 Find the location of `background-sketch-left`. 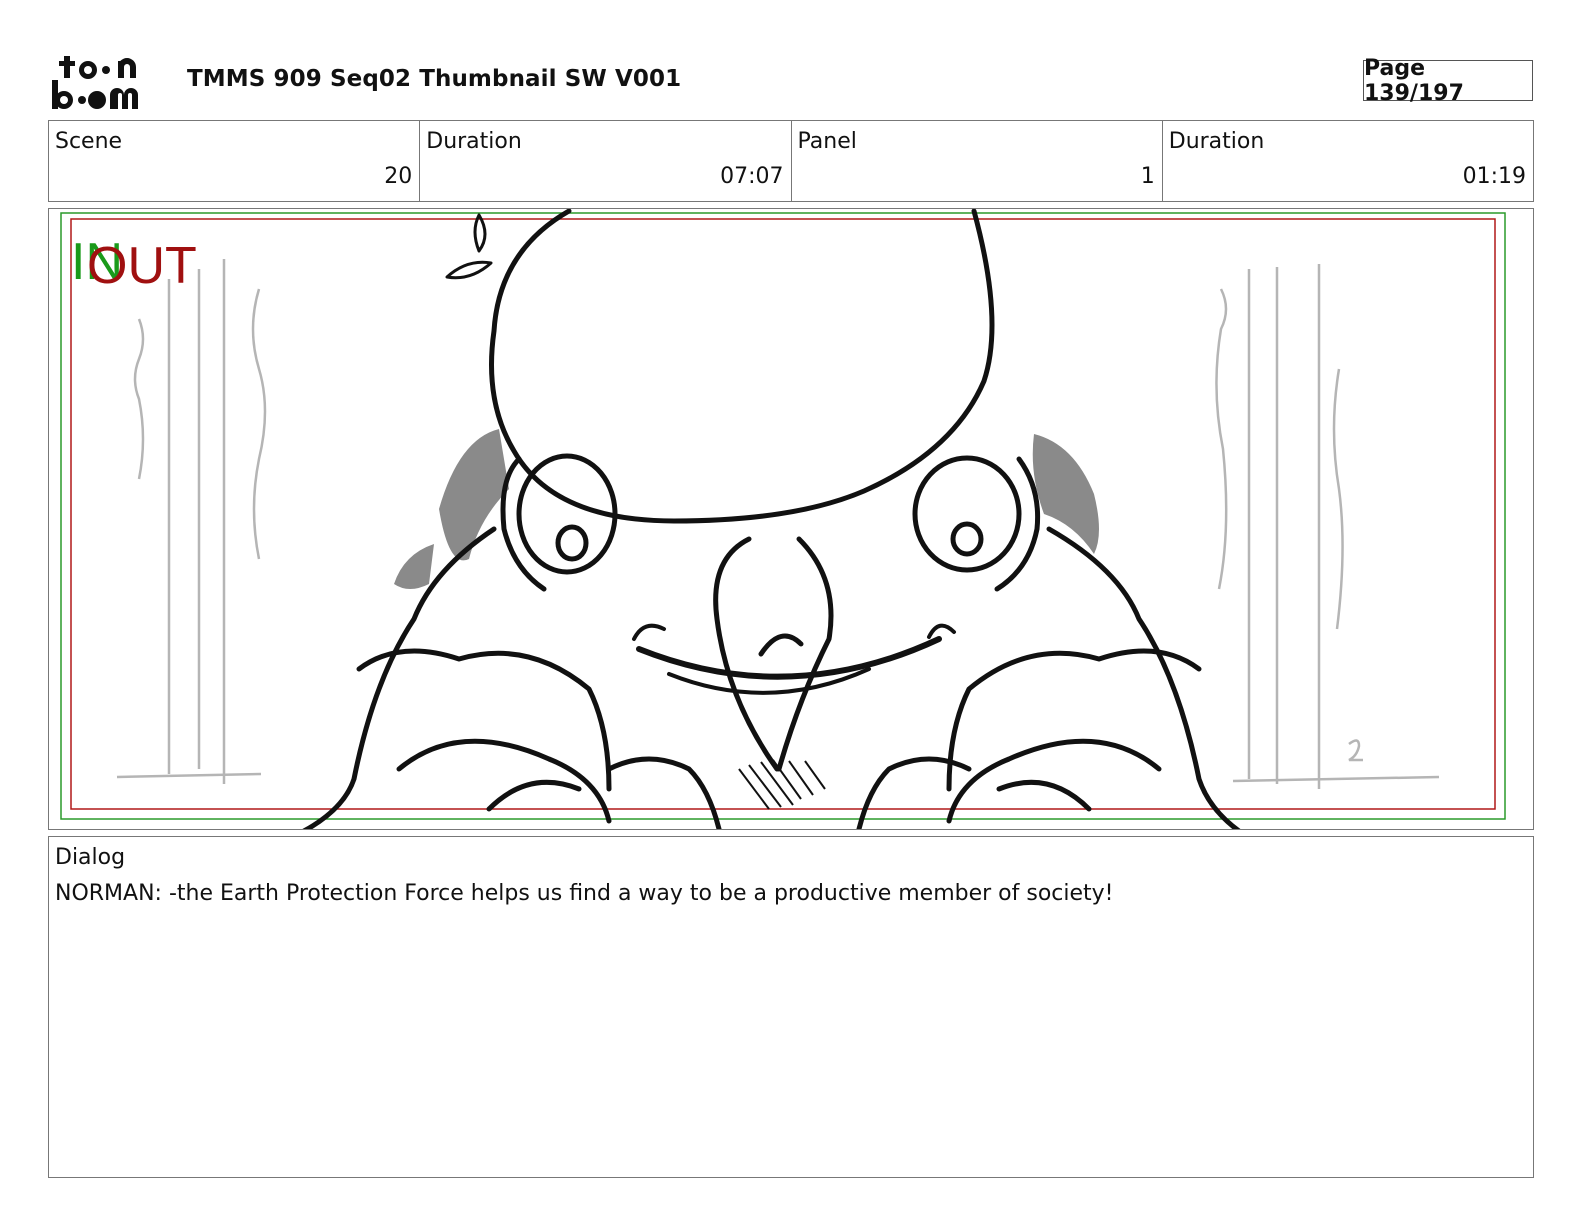

background-sketch-left is located at coordinates (191, 521).